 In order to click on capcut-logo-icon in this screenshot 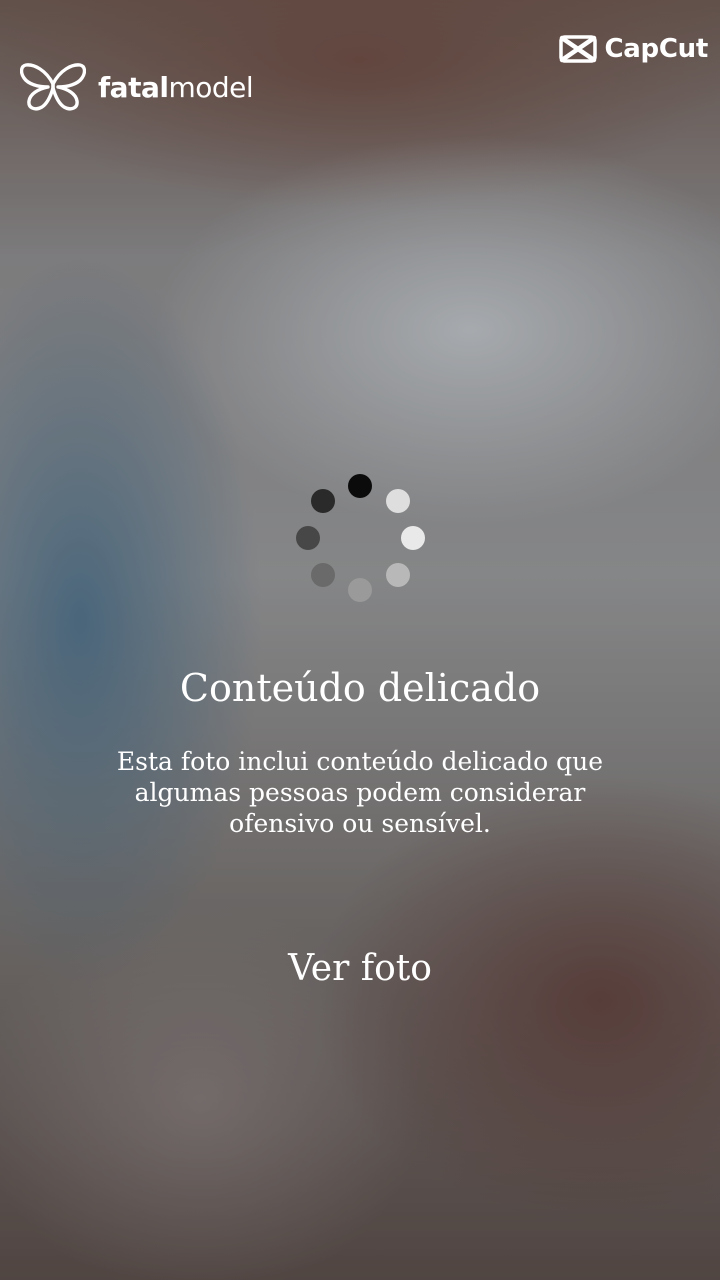, I will do `click(577, 49)`.